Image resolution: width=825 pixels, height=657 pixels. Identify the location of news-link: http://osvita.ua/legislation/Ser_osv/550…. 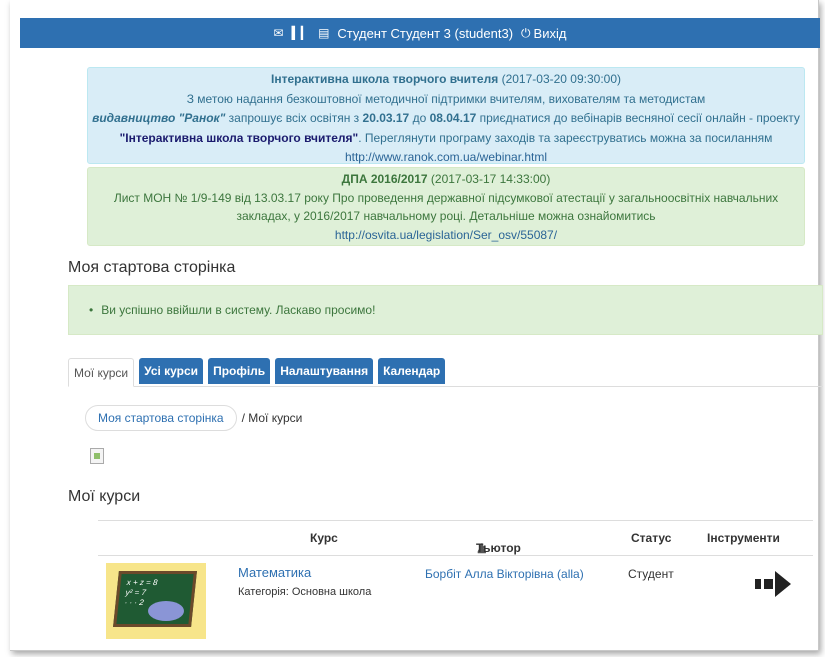
(446, 235).